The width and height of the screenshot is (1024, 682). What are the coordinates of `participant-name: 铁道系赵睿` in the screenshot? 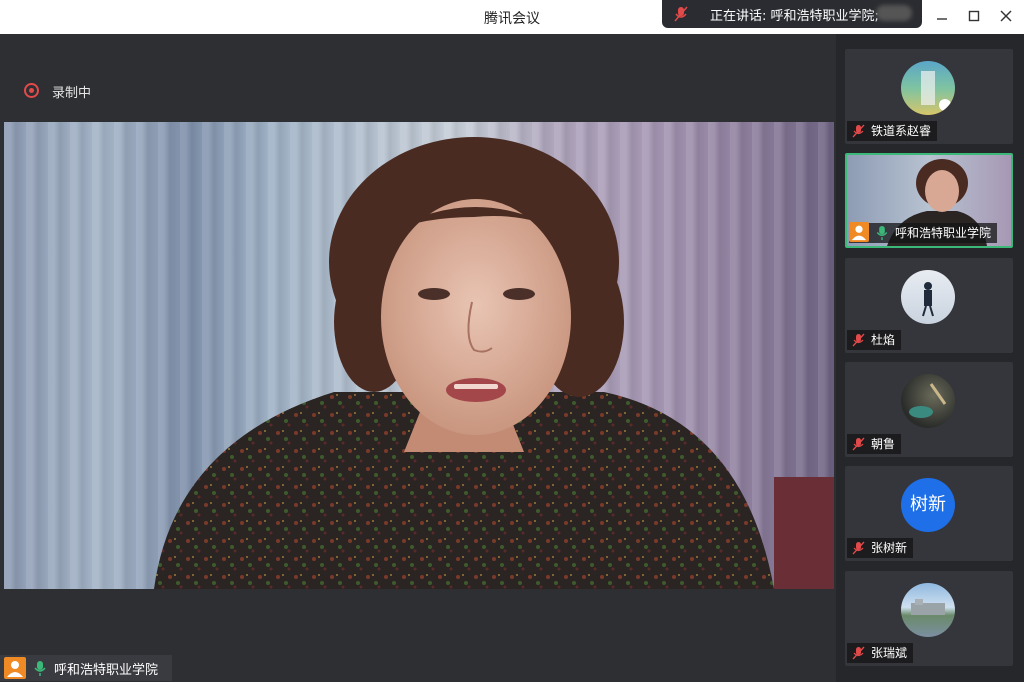 It's located at (901, 131).